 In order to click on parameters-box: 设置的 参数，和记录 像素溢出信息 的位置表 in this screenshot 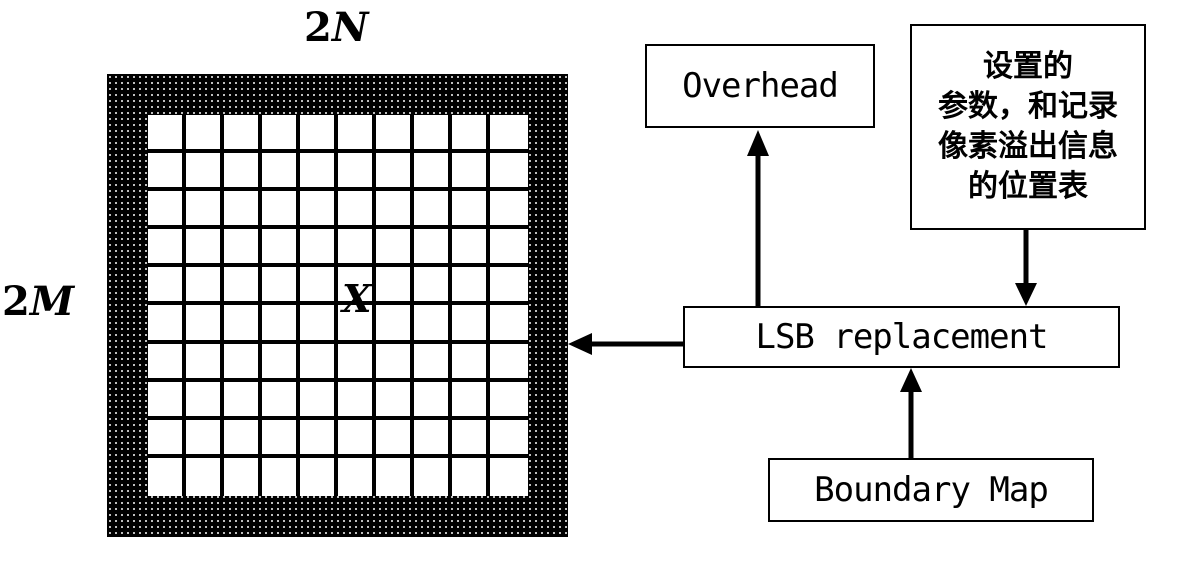, I will do `click(1028, 127)`.